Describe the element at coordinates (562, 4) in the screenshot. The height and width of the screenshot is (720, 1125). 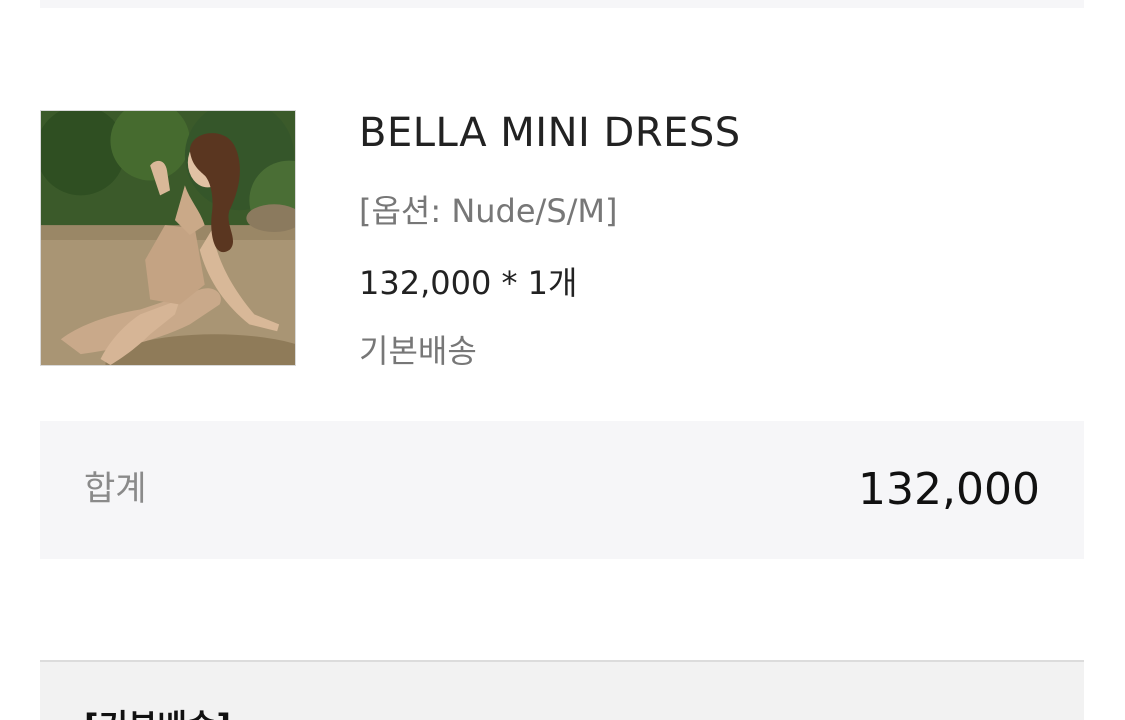
I see `top-divider-strip` at that location.